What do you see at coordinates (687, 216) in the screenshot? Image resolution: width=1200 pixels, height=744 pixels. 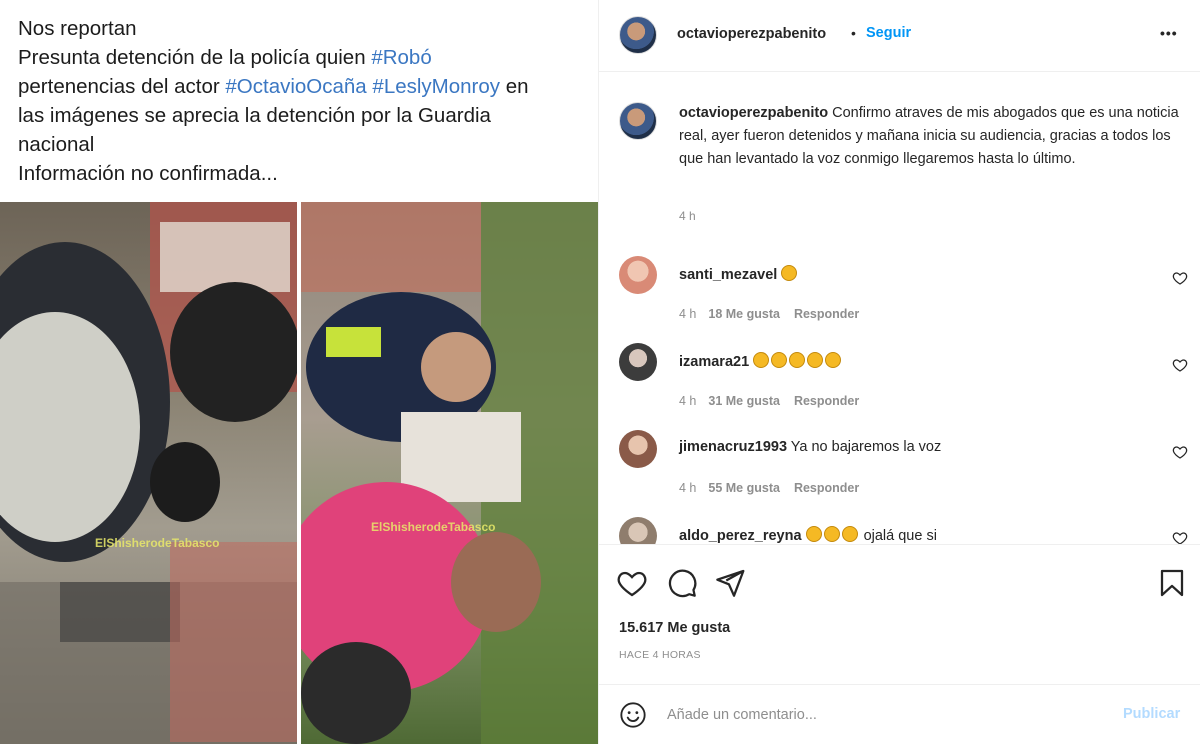 I see `caption-time: 4 h` at bounding box center [687, 216].